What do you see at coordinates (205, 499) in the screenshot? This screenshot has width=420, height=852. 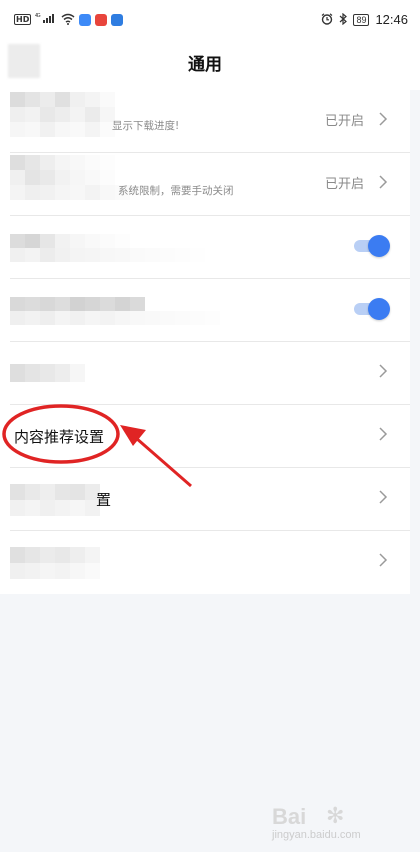 I see `settings-row-7: 置` at bounding box center [205, 499].